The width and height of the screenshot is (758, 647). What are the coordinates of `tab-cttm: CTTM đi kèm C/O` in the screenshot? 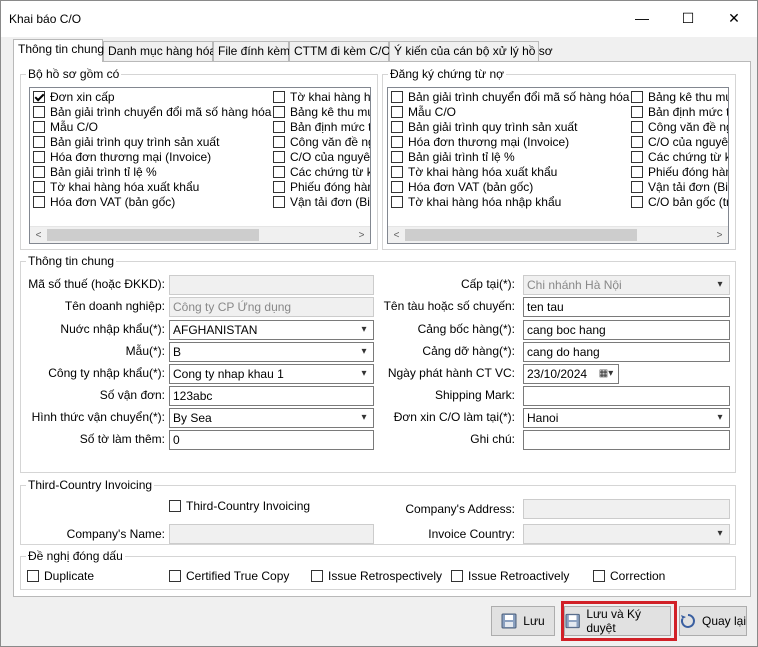 It's located at (340, 51).